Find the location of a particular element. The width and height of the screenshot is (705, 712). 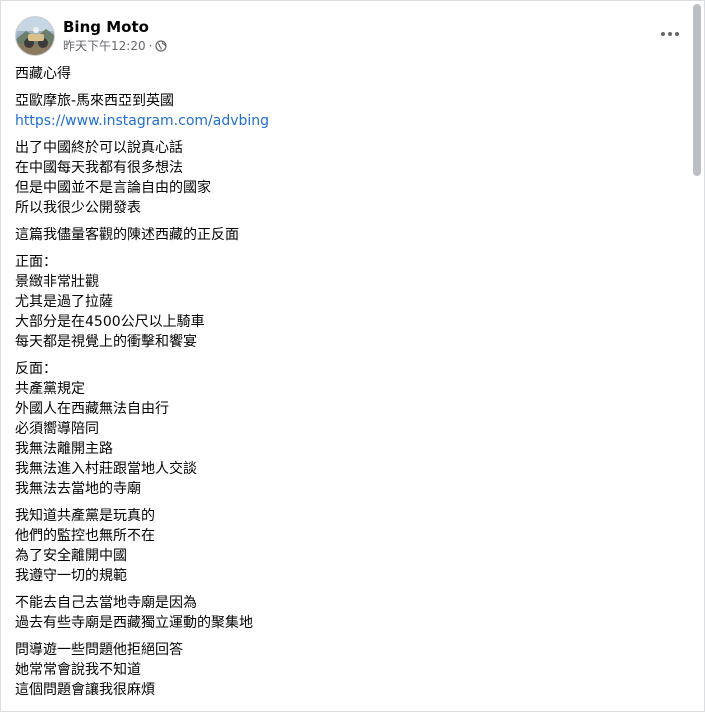

text-line: 這篇我儘量客觀的陳述西藏的正反面 is located at coordinates (127, 235).